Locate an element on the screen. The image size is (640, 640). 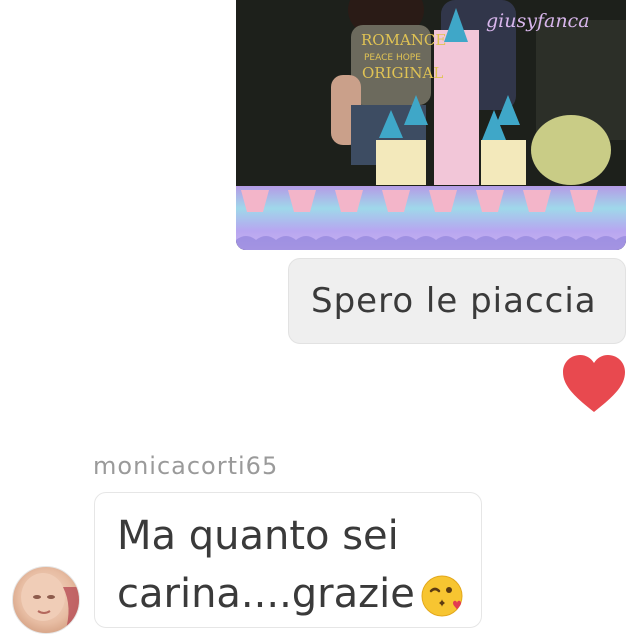
avatar is located at coordinates (46, 600).